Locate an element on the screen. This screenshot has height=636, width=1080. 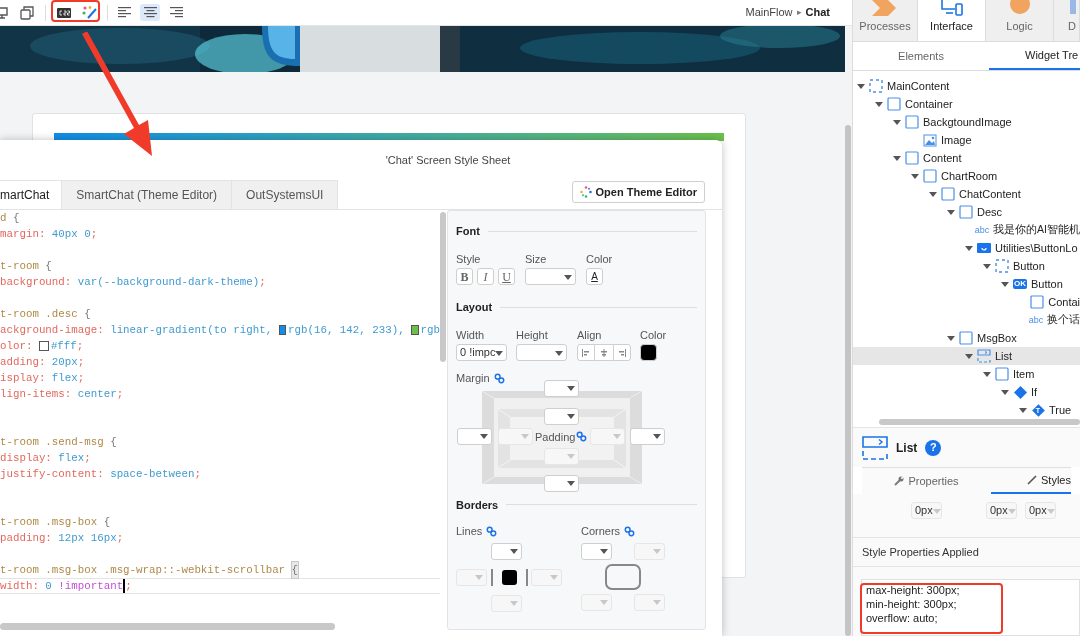
tree-label: Container is located at coordinates (929, 104).